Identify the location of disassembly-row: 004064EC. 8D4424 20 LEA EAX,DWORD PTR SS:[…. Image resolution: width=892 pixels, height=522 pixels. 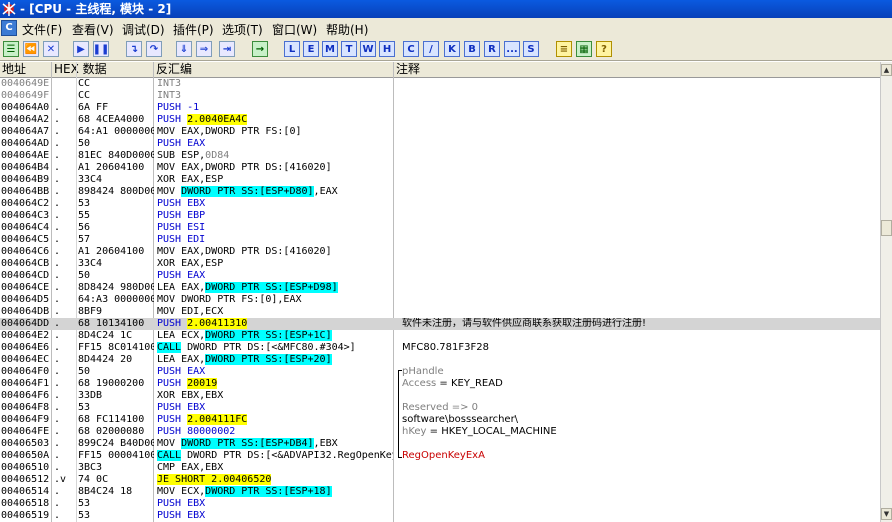
(440, 360).